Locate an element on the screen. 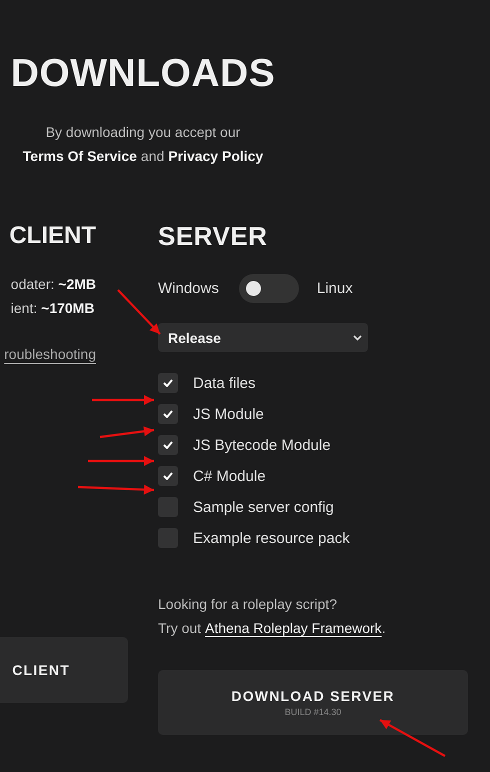  option-label: Example resource pack is located at coordinates (271, 538).